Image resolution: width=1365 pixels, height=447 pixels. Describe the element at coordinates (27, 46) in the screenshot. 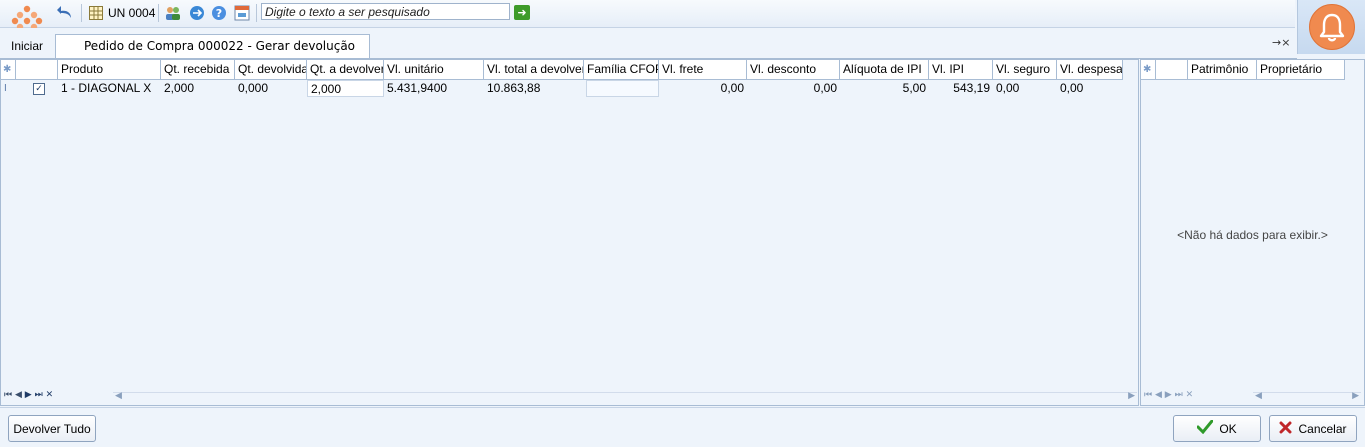

I see `tab-home: Iniciar` at that location.